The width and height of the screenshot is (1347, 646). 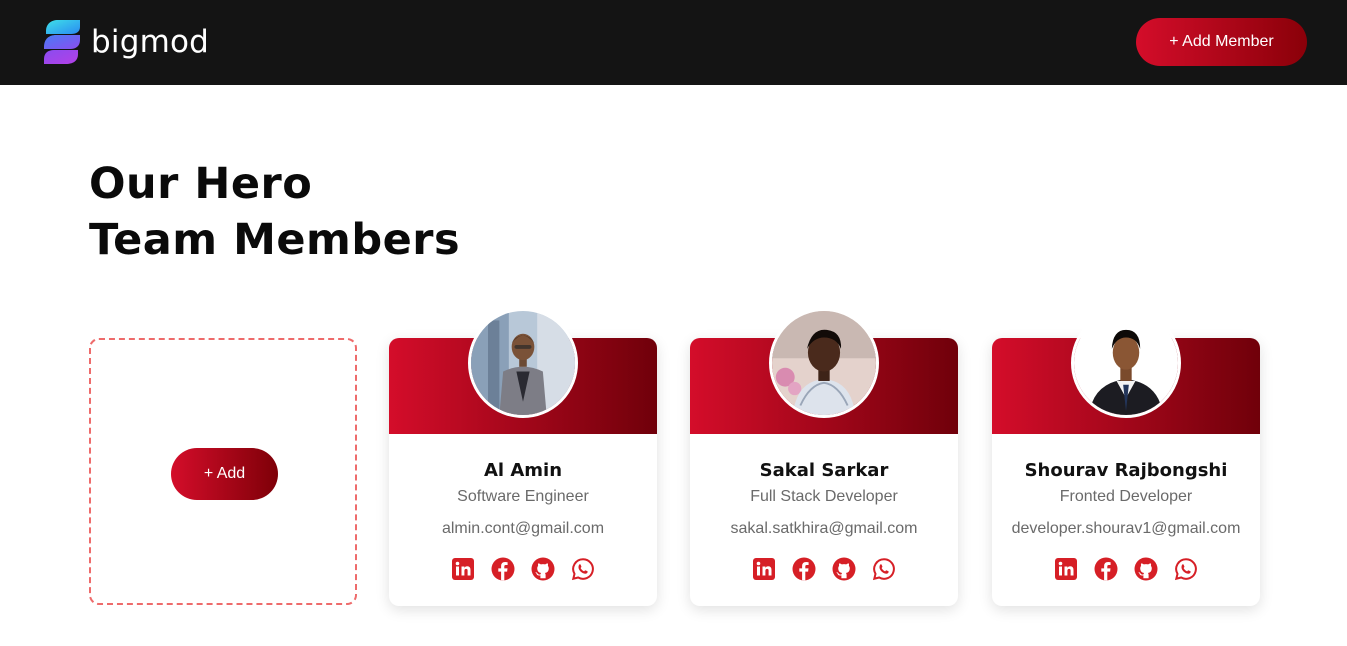 I want to click on member-role: Software Engineer, so click(x=523, y=496).